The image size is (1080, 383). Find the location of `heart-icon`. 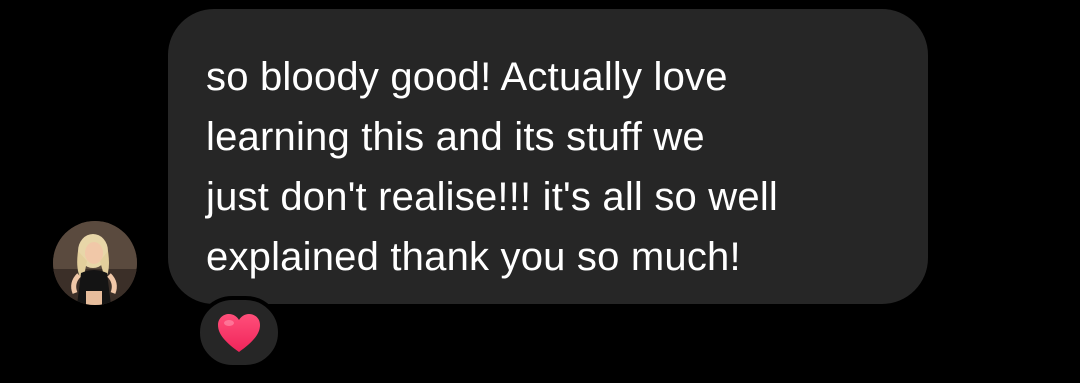

heart-icon is located at coordinates (239, 332).